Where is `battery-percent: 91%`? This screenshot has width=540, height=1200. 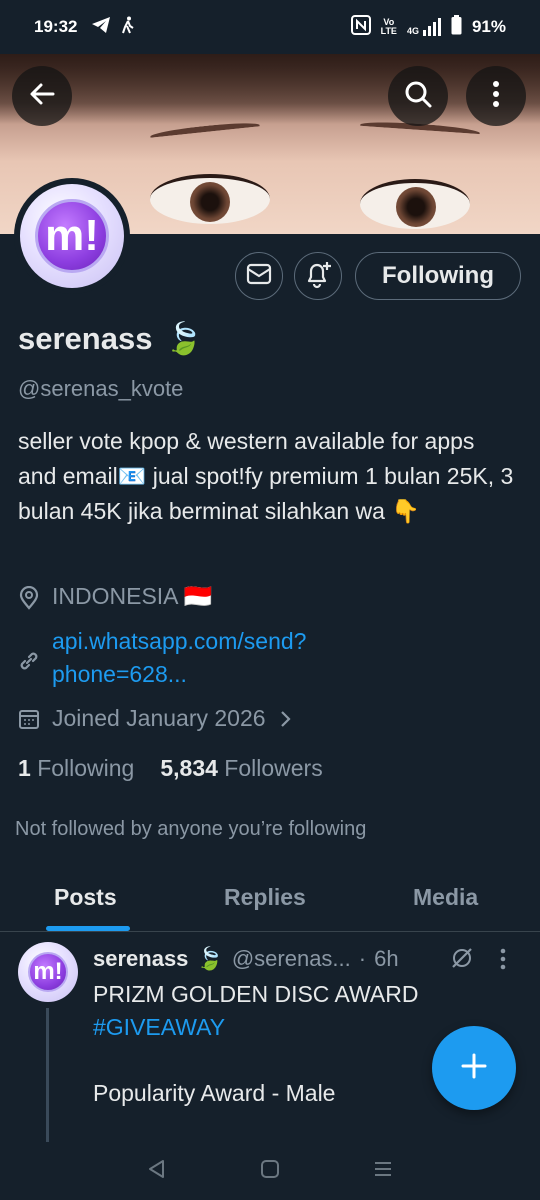 battery-percent: 91% is located at coordinates (488, 26).